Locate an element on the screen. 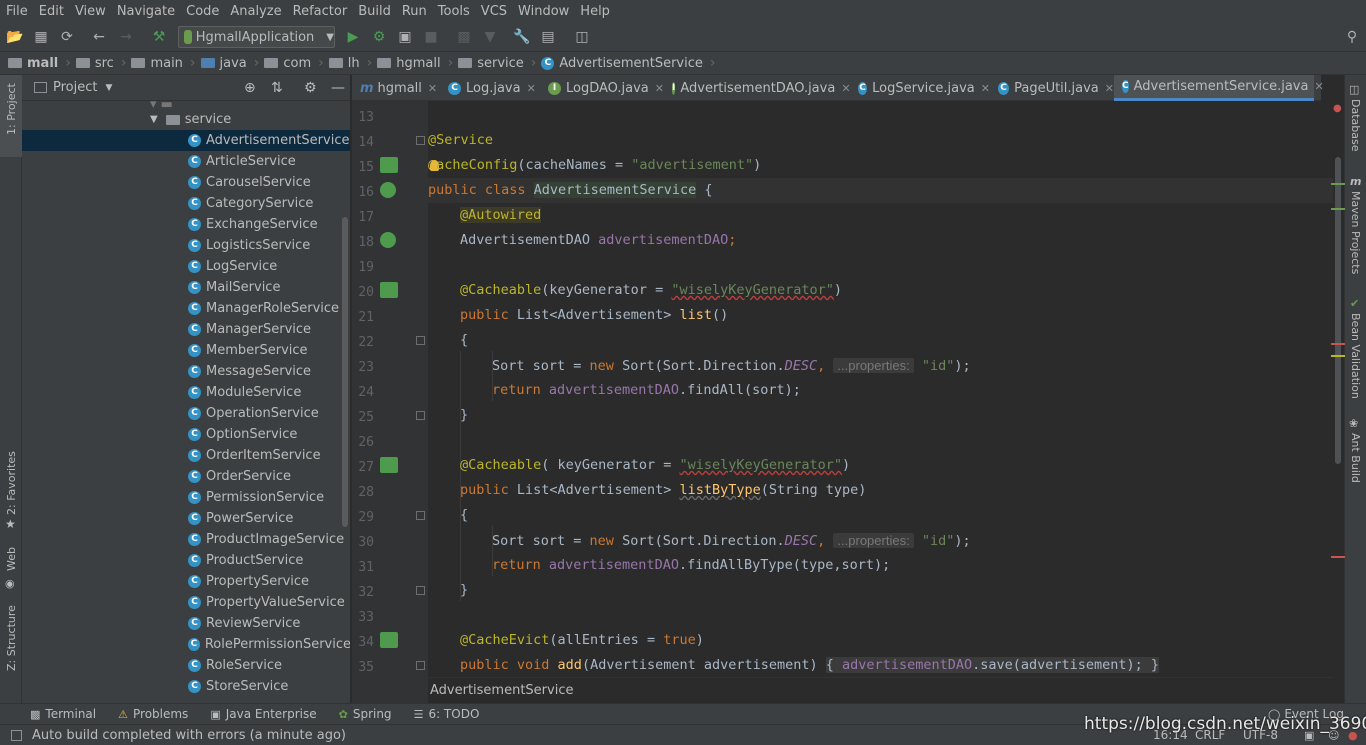 The image size is (1366, 745). crumb-hgmall: hgmall is located at coordinates (409, 63).